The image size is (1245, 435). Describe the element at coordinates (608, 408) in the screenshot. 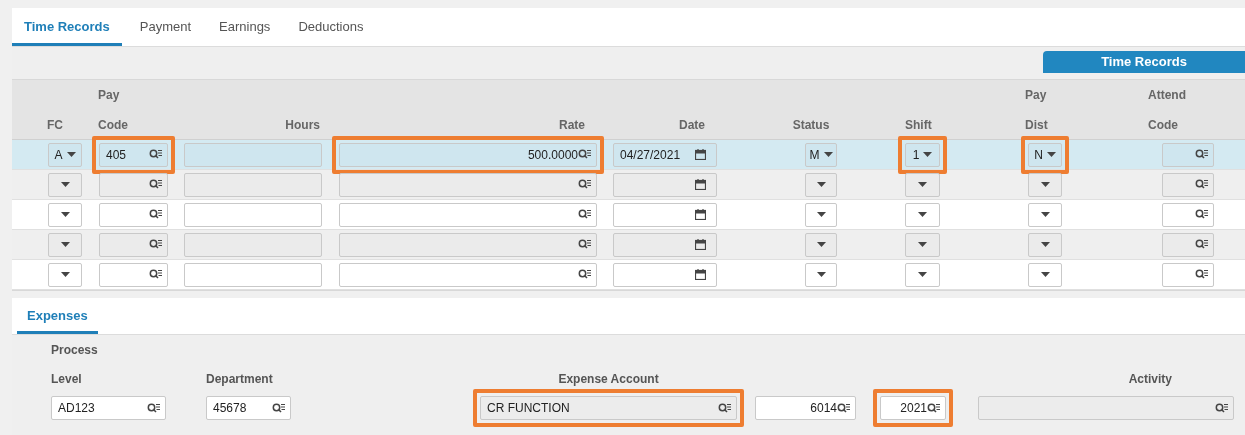

I see `lookup-field: CR FUNCTION` at that location.